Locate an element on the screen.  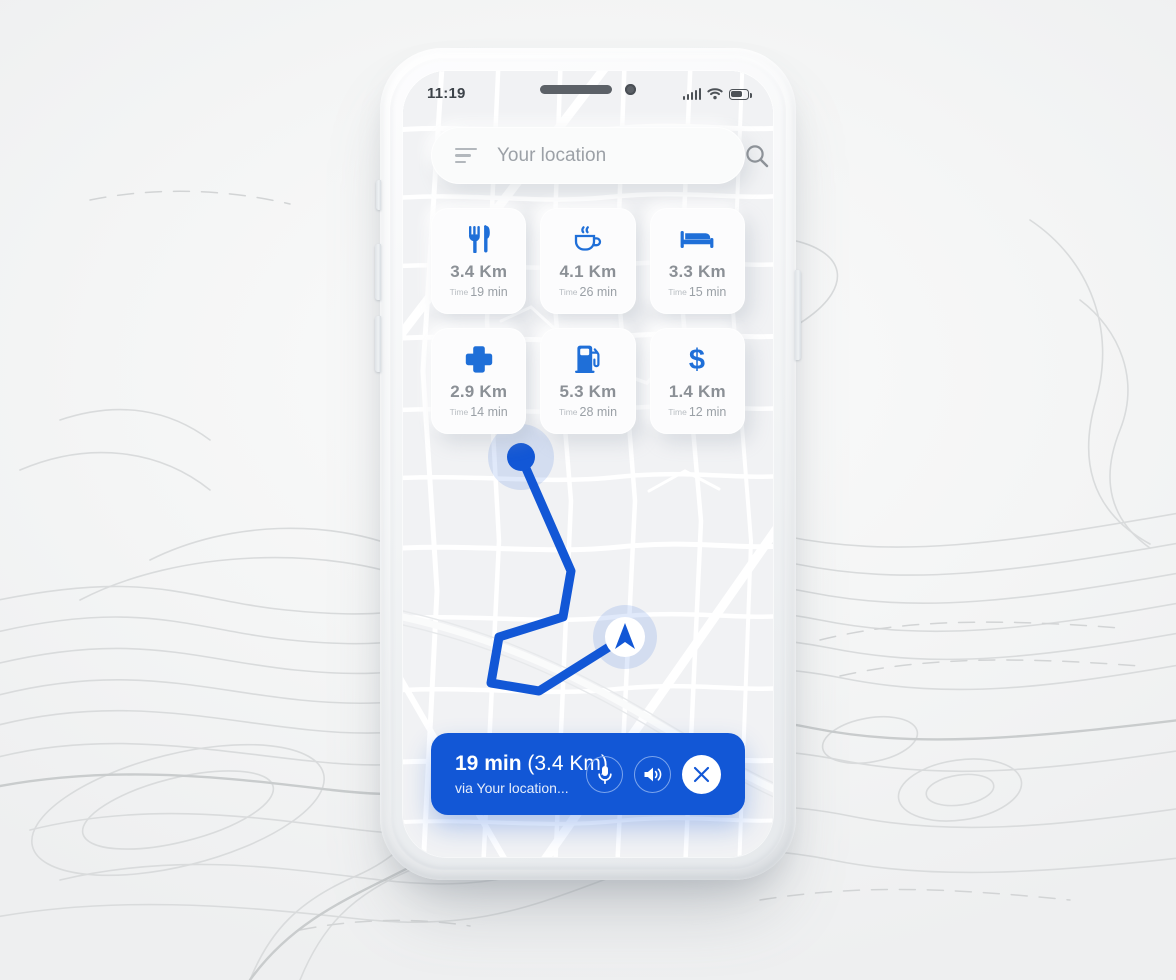
status-bar: 11:19 is located at coordinates (588, 93).